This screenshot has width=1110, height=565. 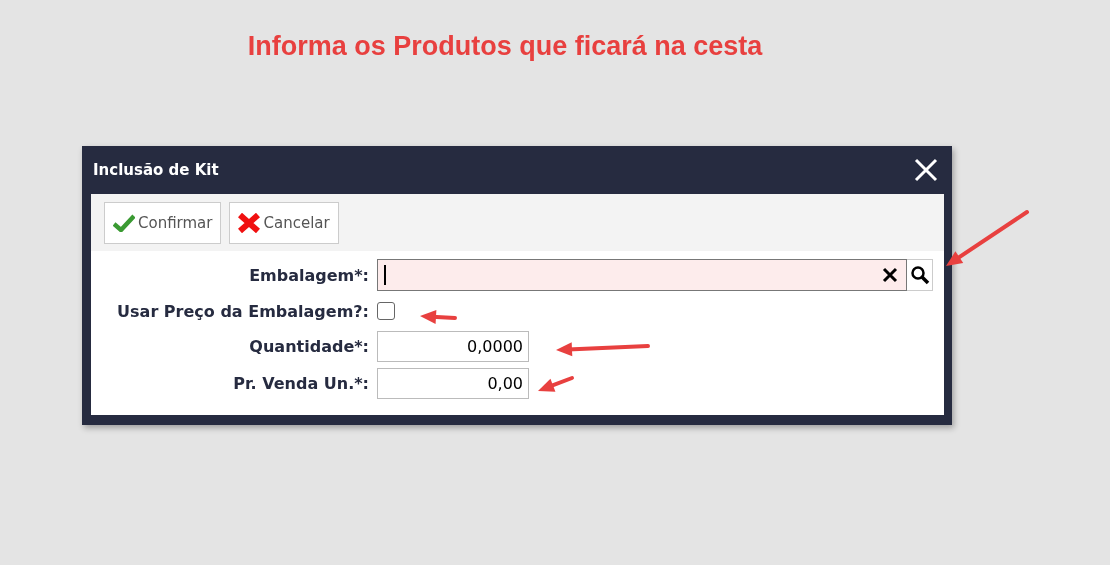 I want to click on field-label: Quantidade*:, so click(x=308, y=346).